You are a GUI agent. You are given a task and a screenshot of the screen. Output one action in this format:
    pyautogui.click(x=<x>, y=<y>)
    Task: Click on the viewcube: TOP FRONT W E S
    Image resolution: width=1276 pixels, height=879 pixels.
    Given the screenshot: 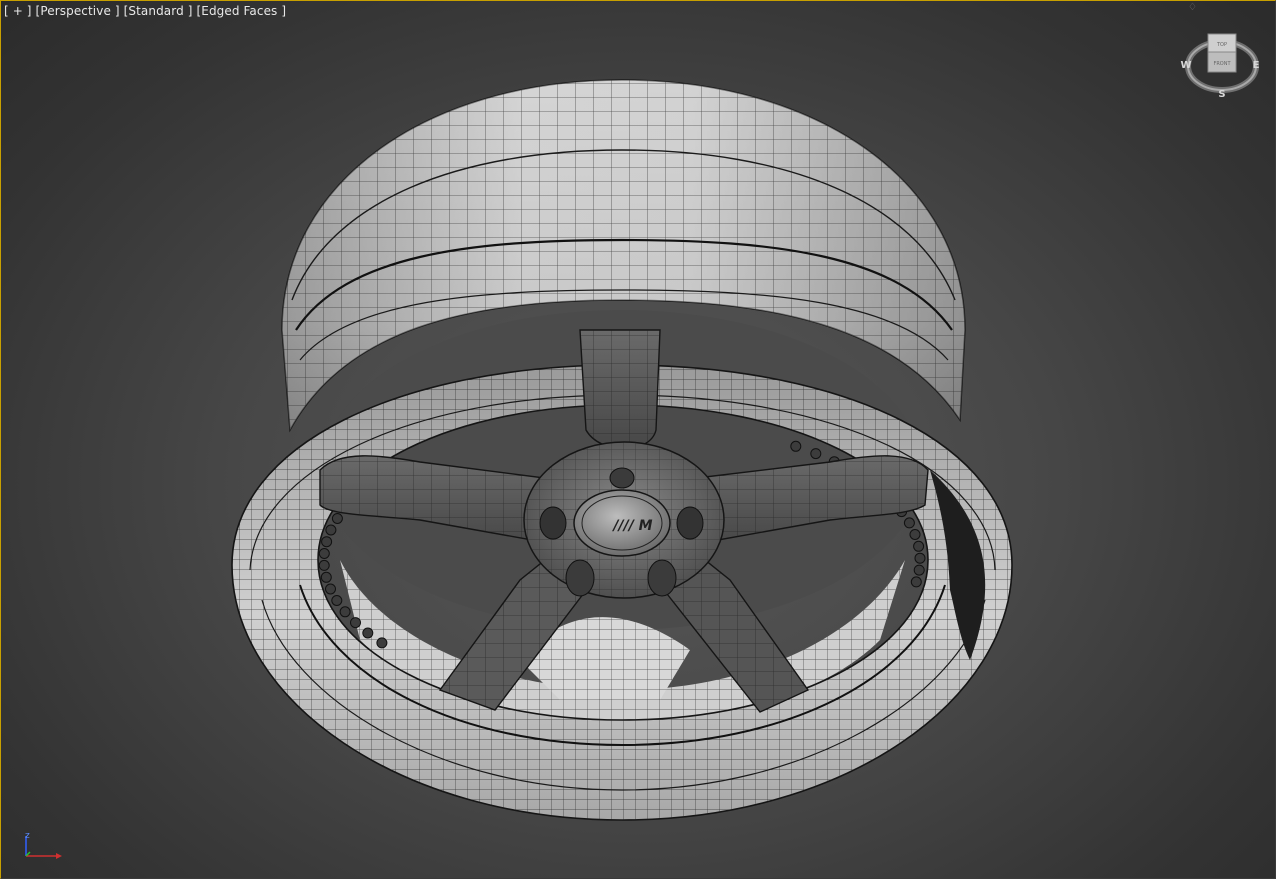 What is the action you would take?
    pyautogui.click(x=1220, y=66)
    